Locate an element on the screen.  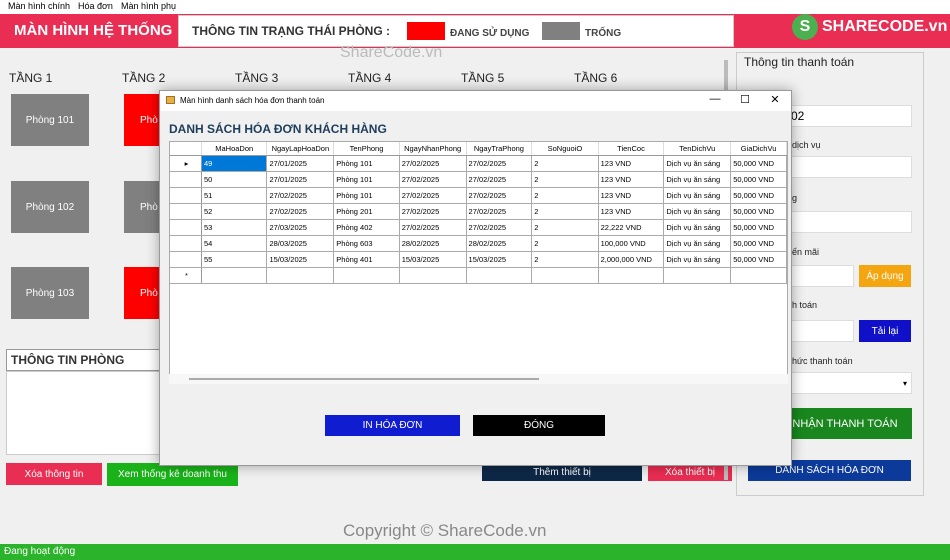
table-cell: 49 is located at coordinates (234, 163).